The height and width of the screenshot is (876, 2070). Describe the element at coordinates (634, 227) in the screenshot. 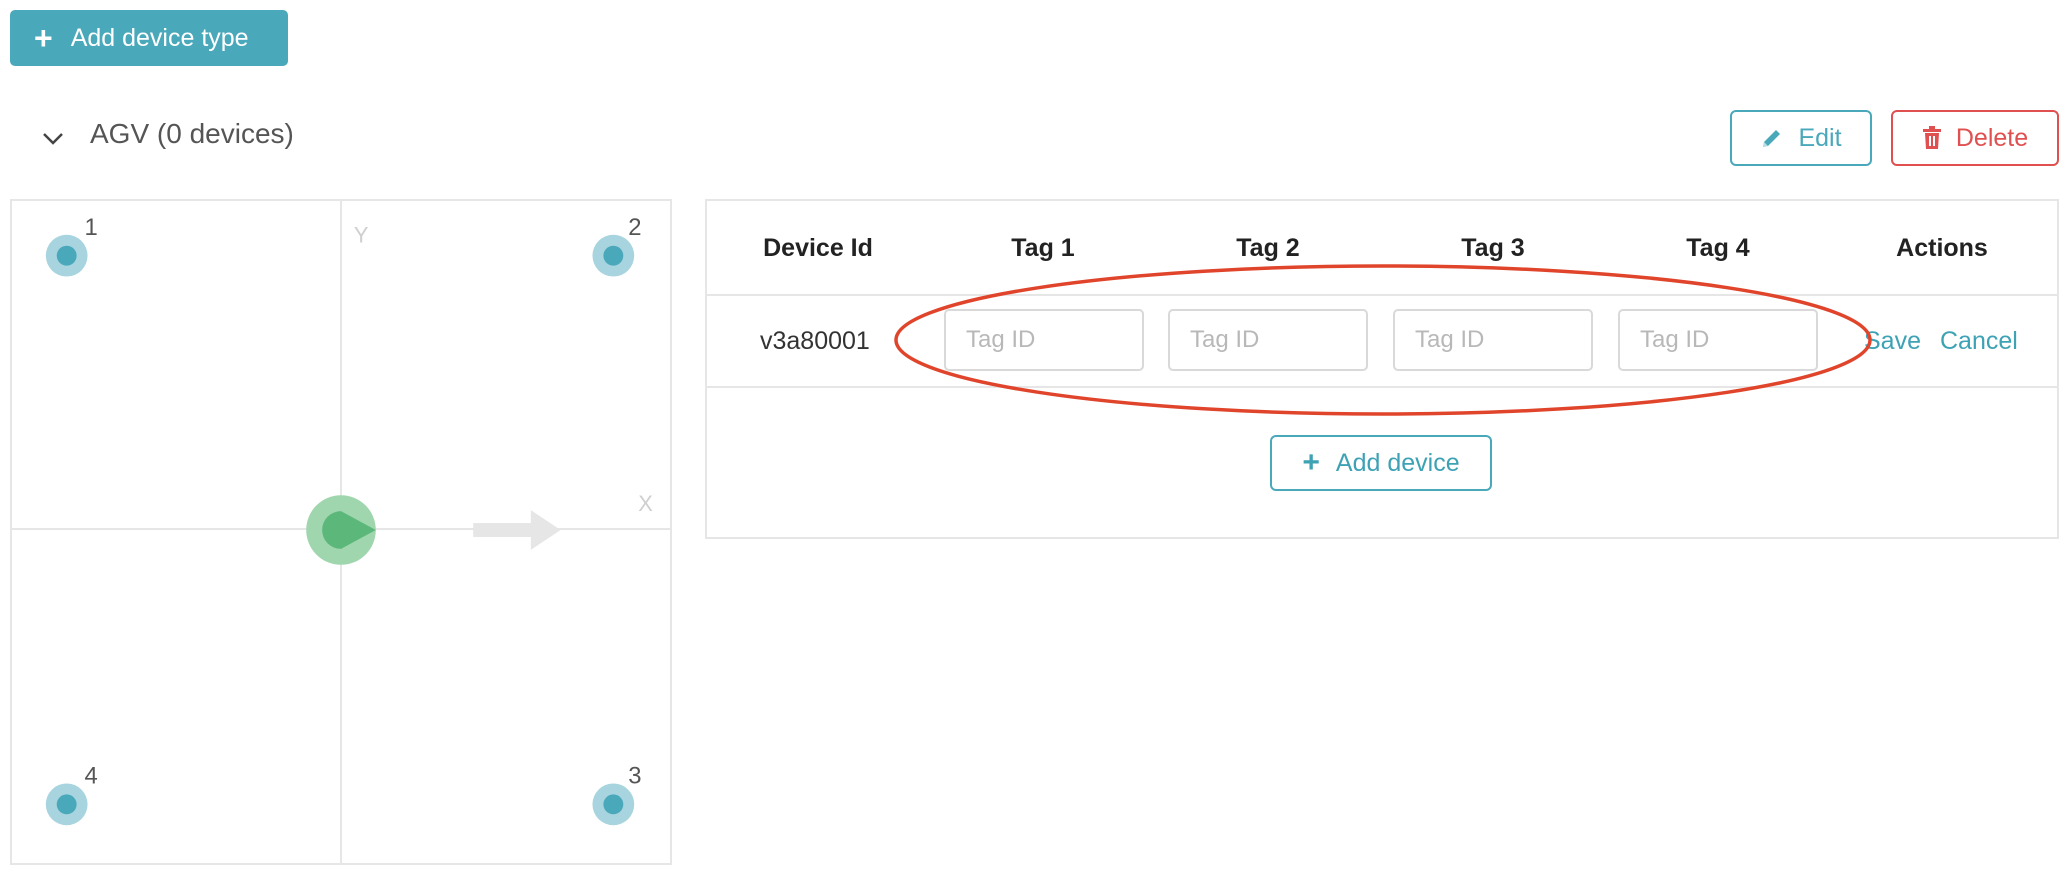

I see `svg-text: 2` at that location.